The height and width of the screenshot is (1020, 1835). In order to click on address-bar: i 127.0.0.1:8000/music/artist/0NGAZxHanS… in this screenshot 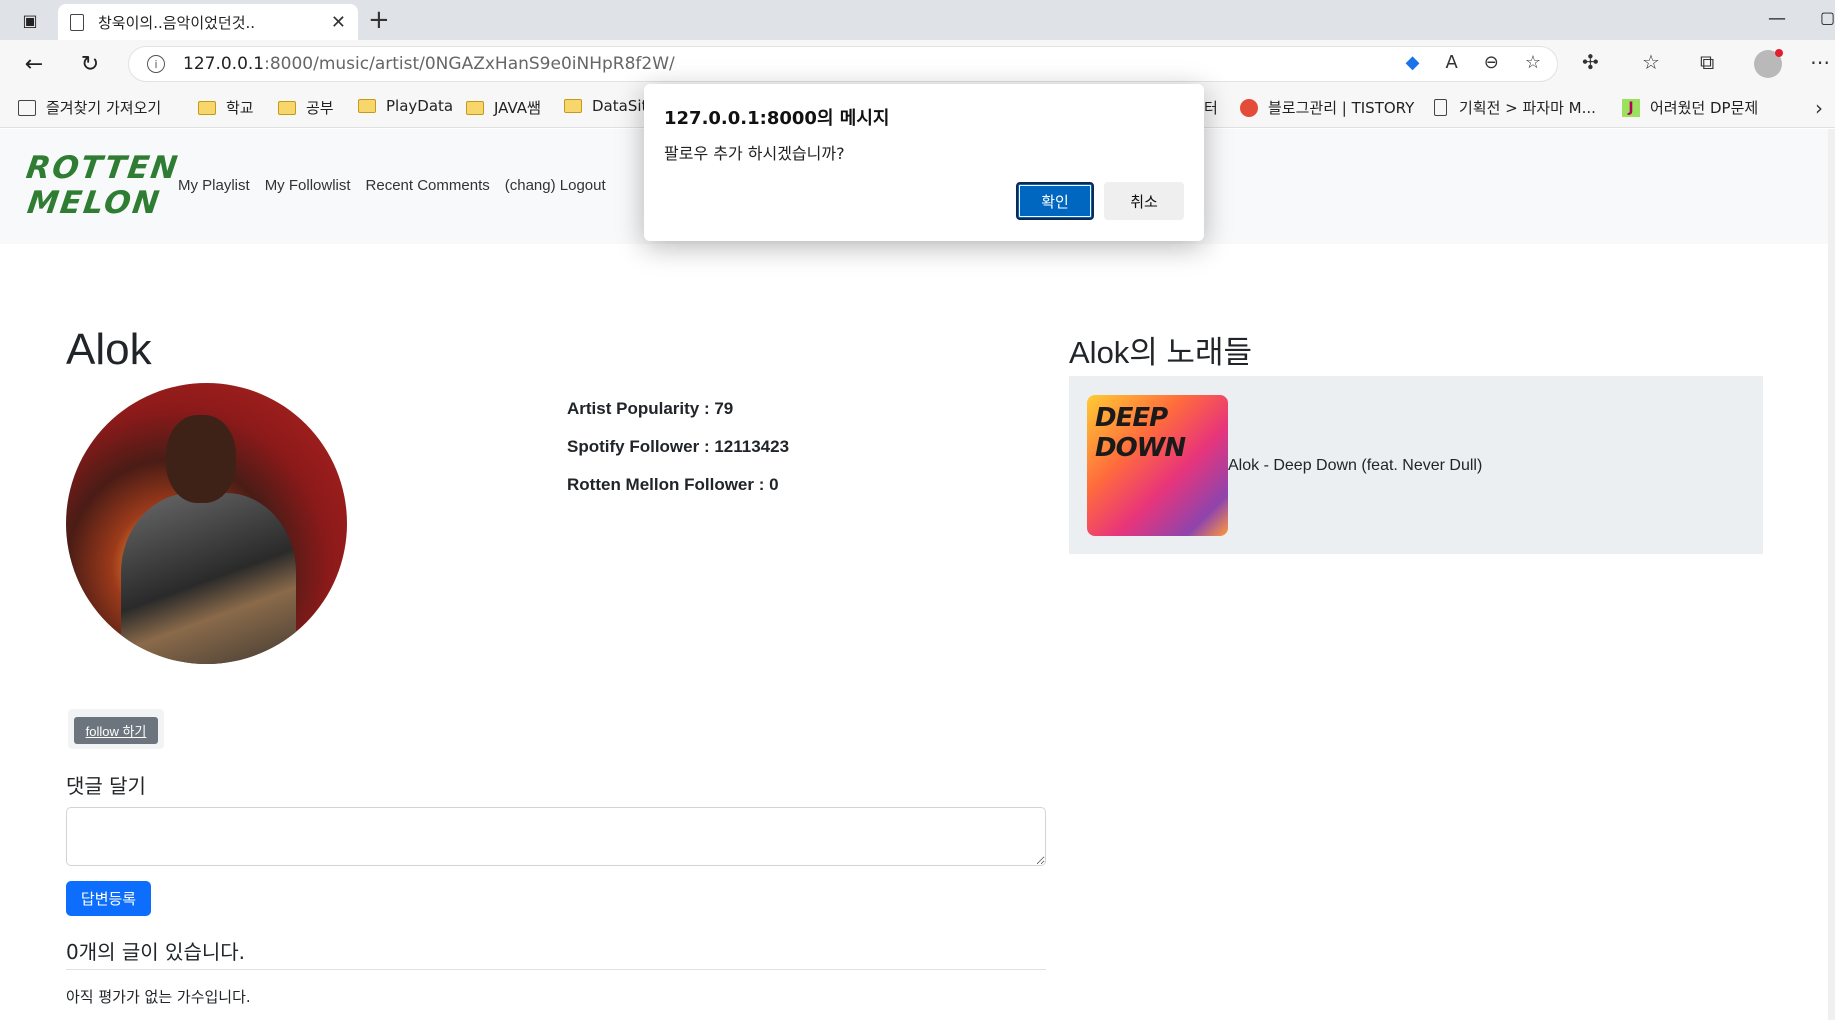, I will do `click(843, 64)`.